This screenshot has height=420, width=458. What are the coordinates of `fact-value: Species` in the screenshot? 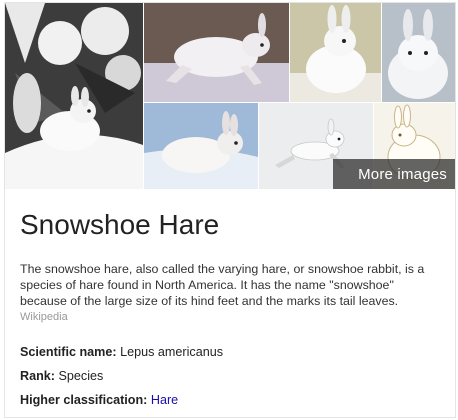 It's located at (81, 376).